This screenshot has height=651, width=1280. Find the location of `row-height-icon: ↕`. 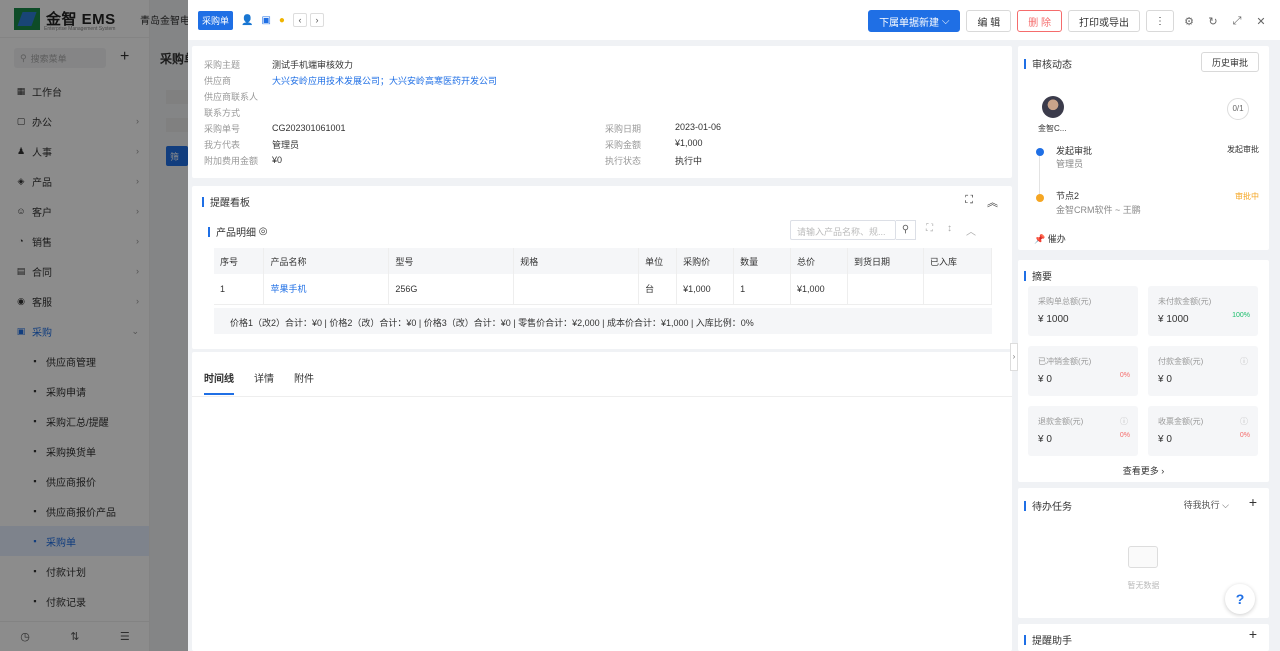

row-height-icon: ↕ is located at coordinates (949, 230).